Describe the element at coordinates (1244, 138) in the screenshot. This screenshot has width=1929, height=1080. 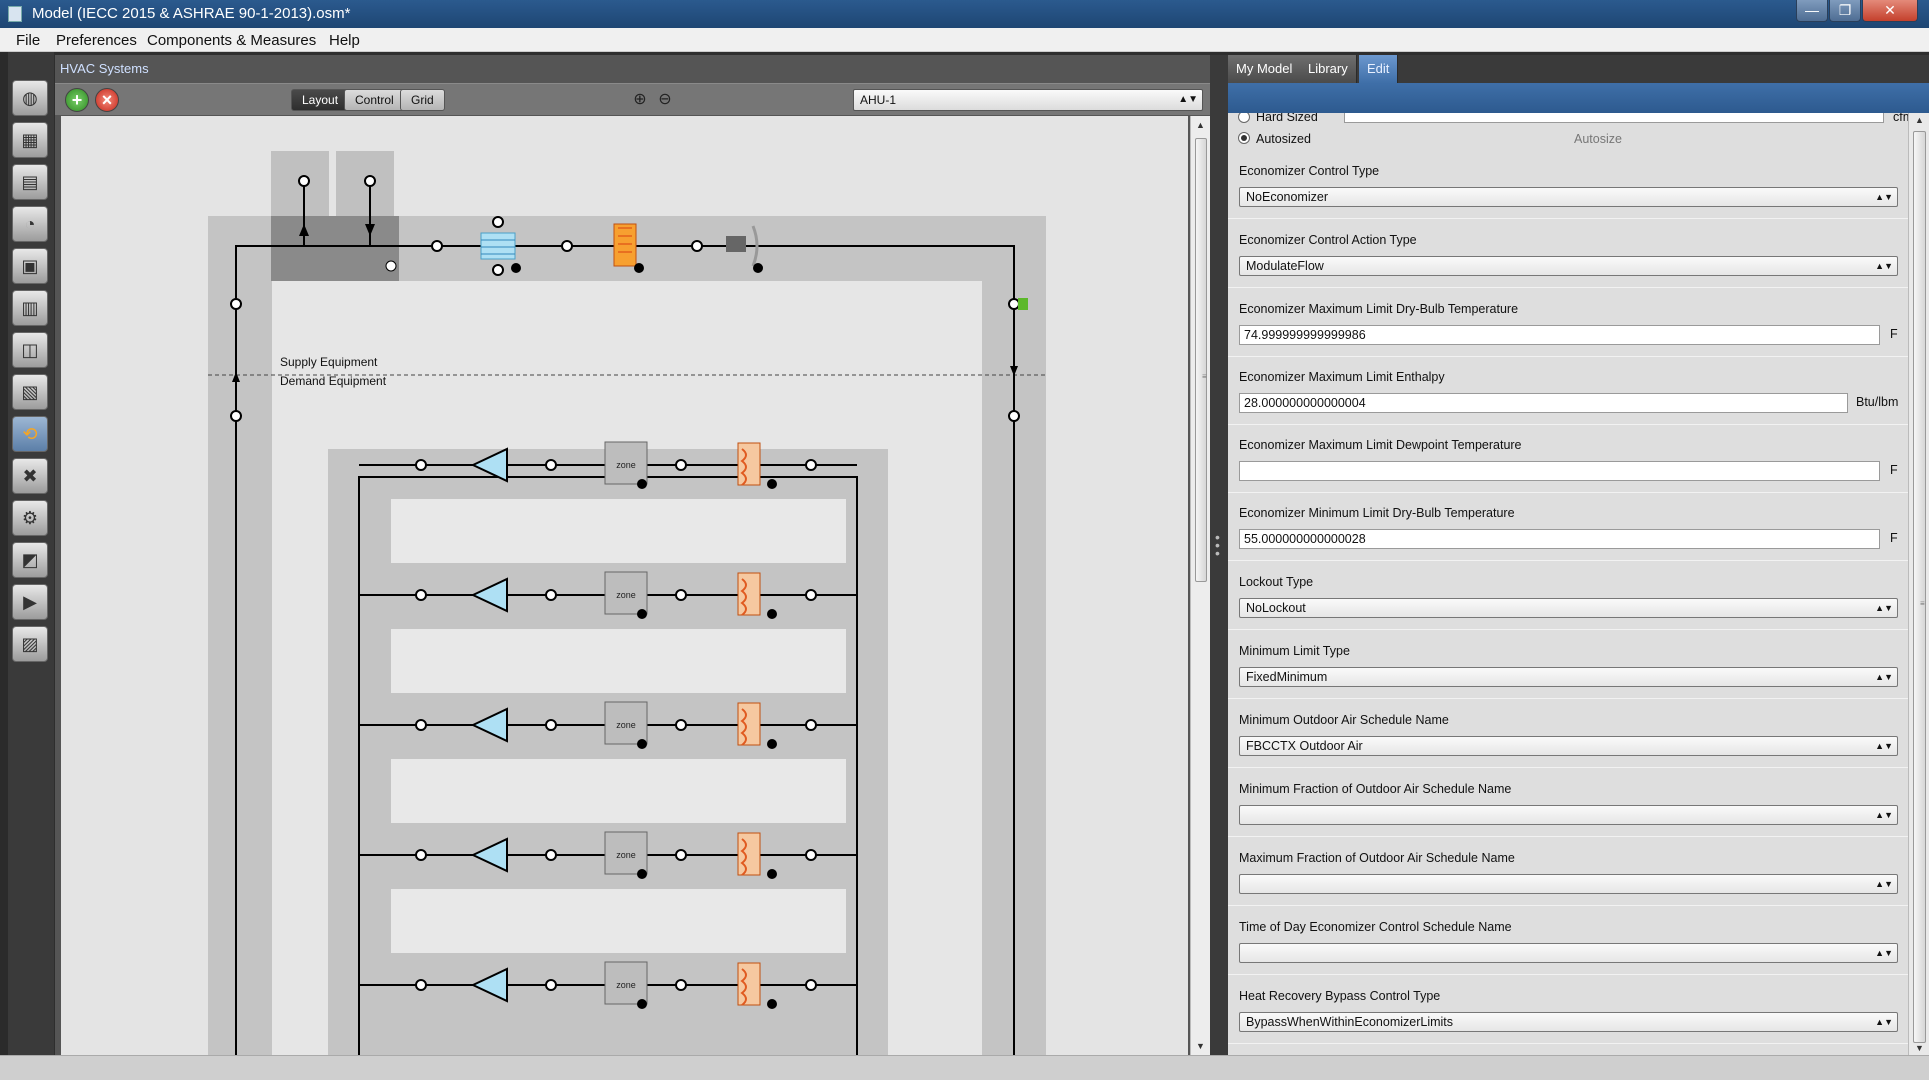
I see `autosized-radio` at that location.